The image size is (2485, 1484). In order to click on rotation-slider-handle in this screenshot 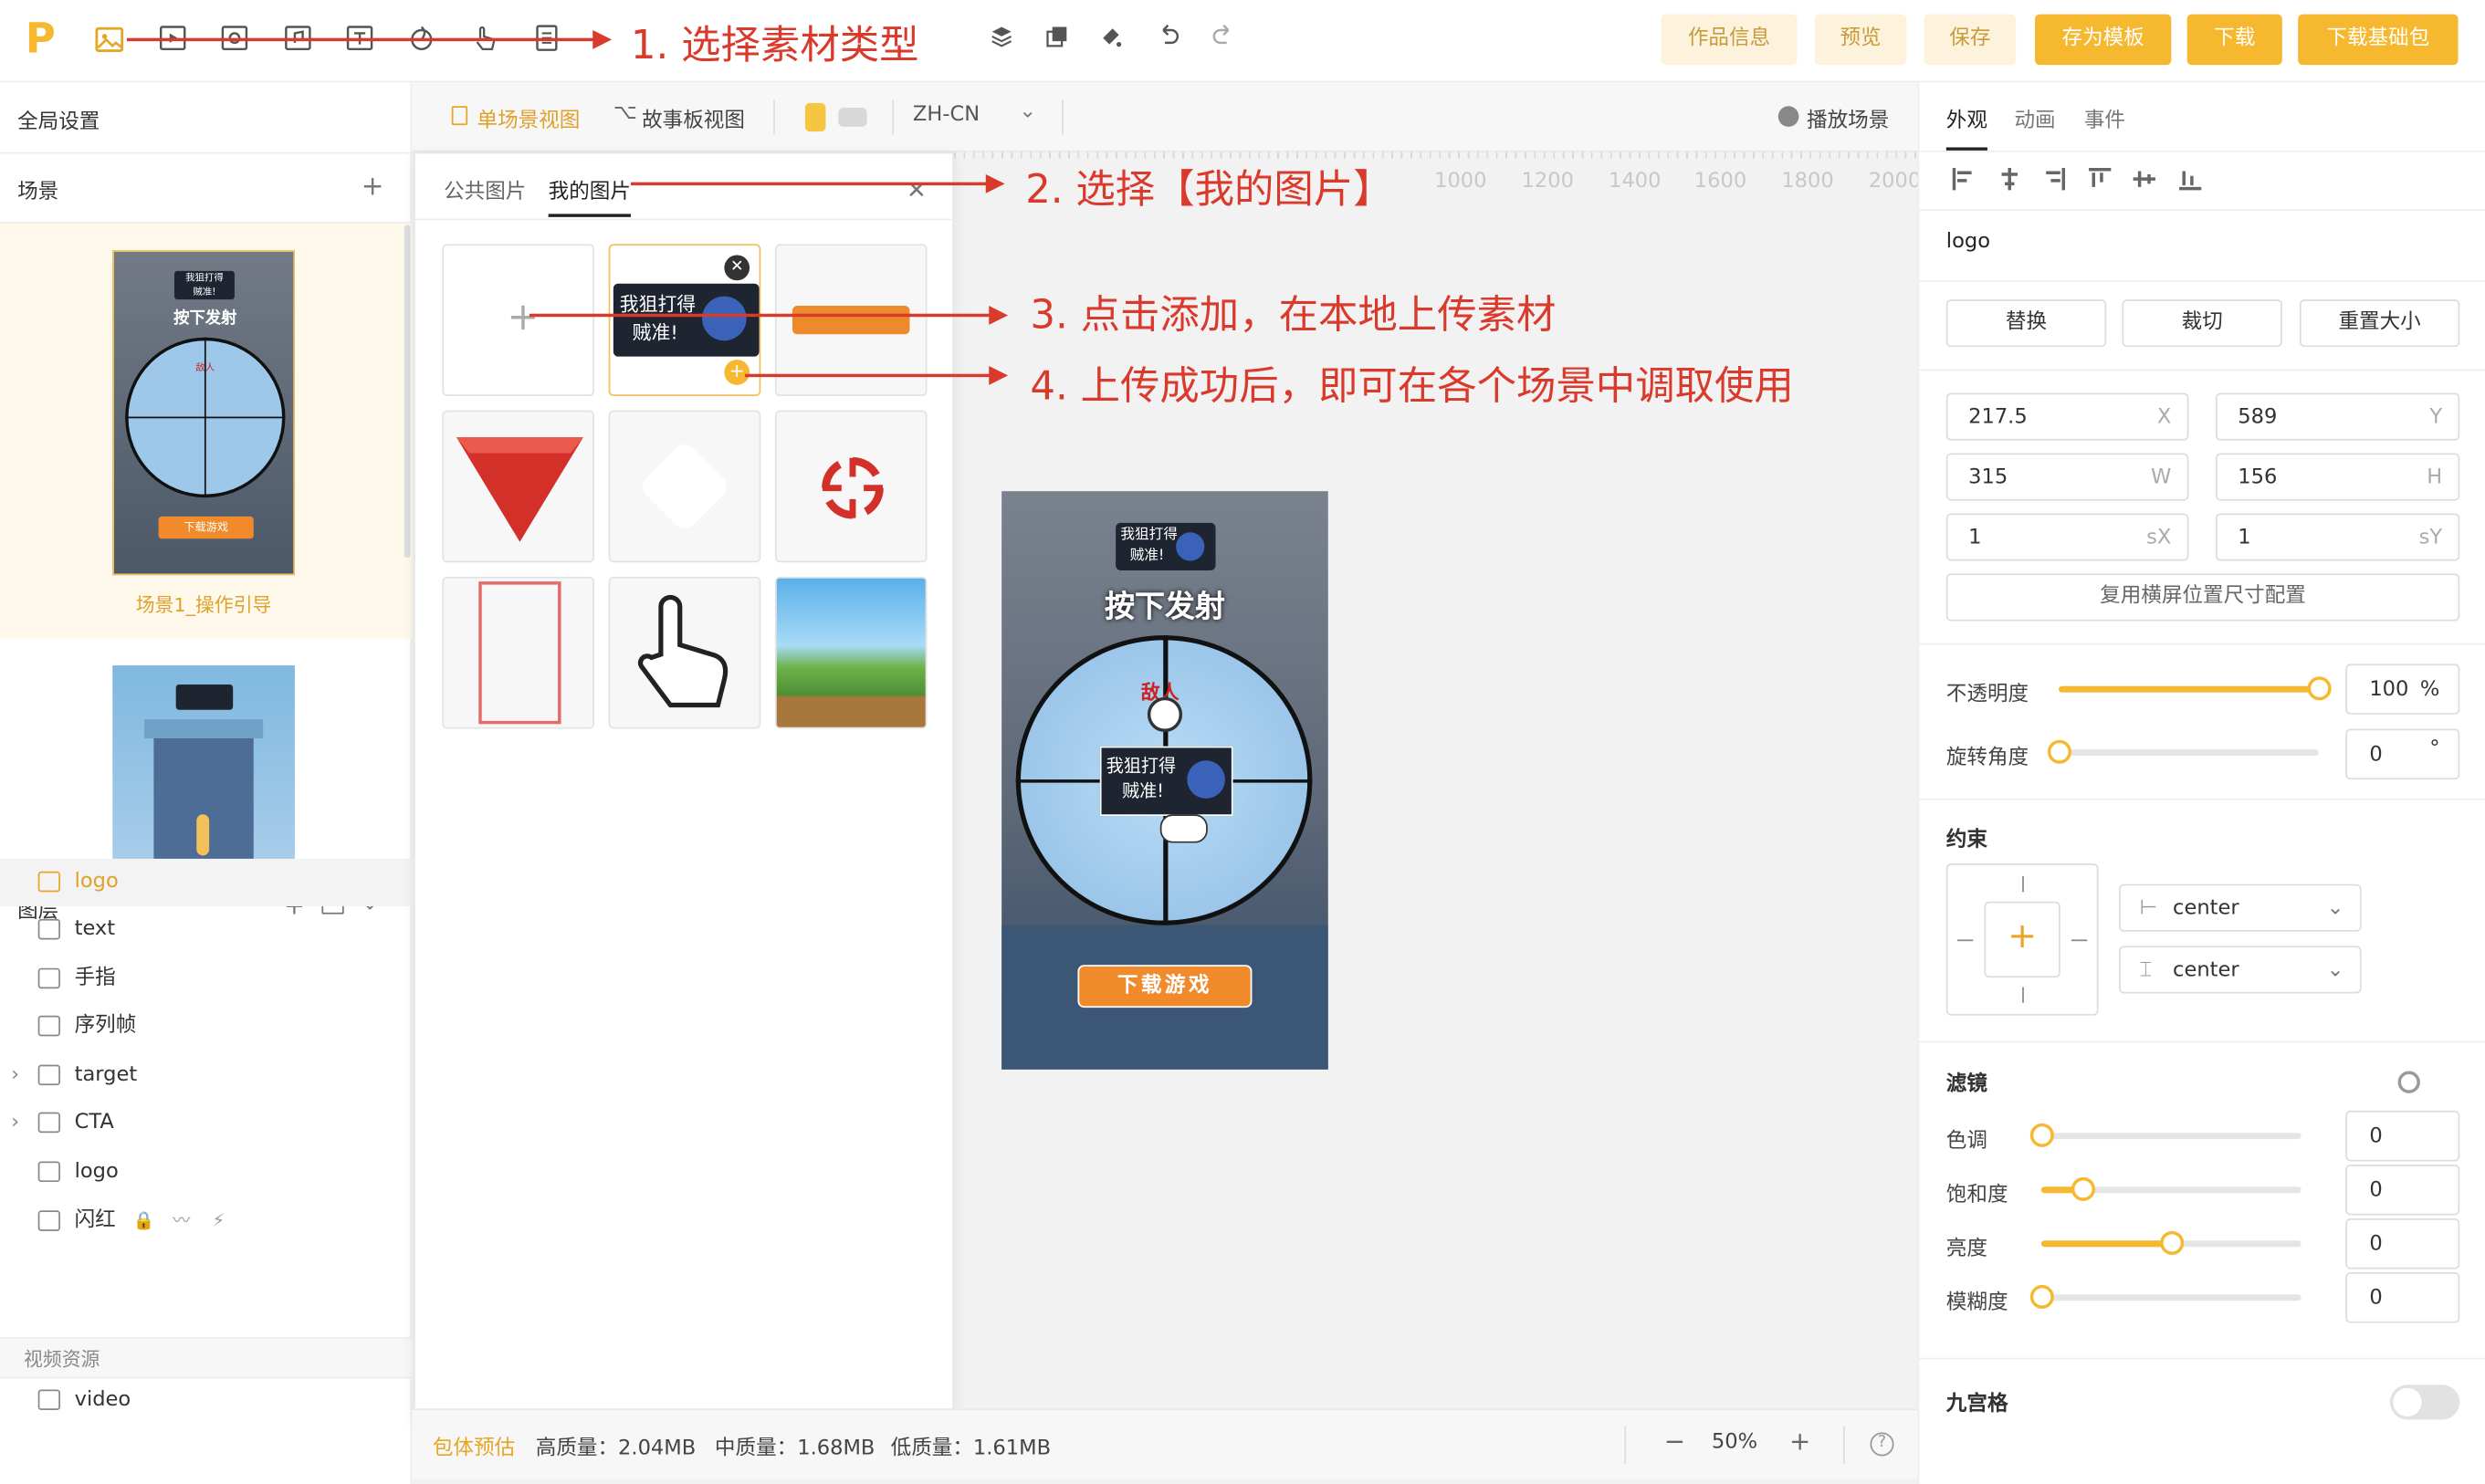, I will do `click(2059, 751)`.